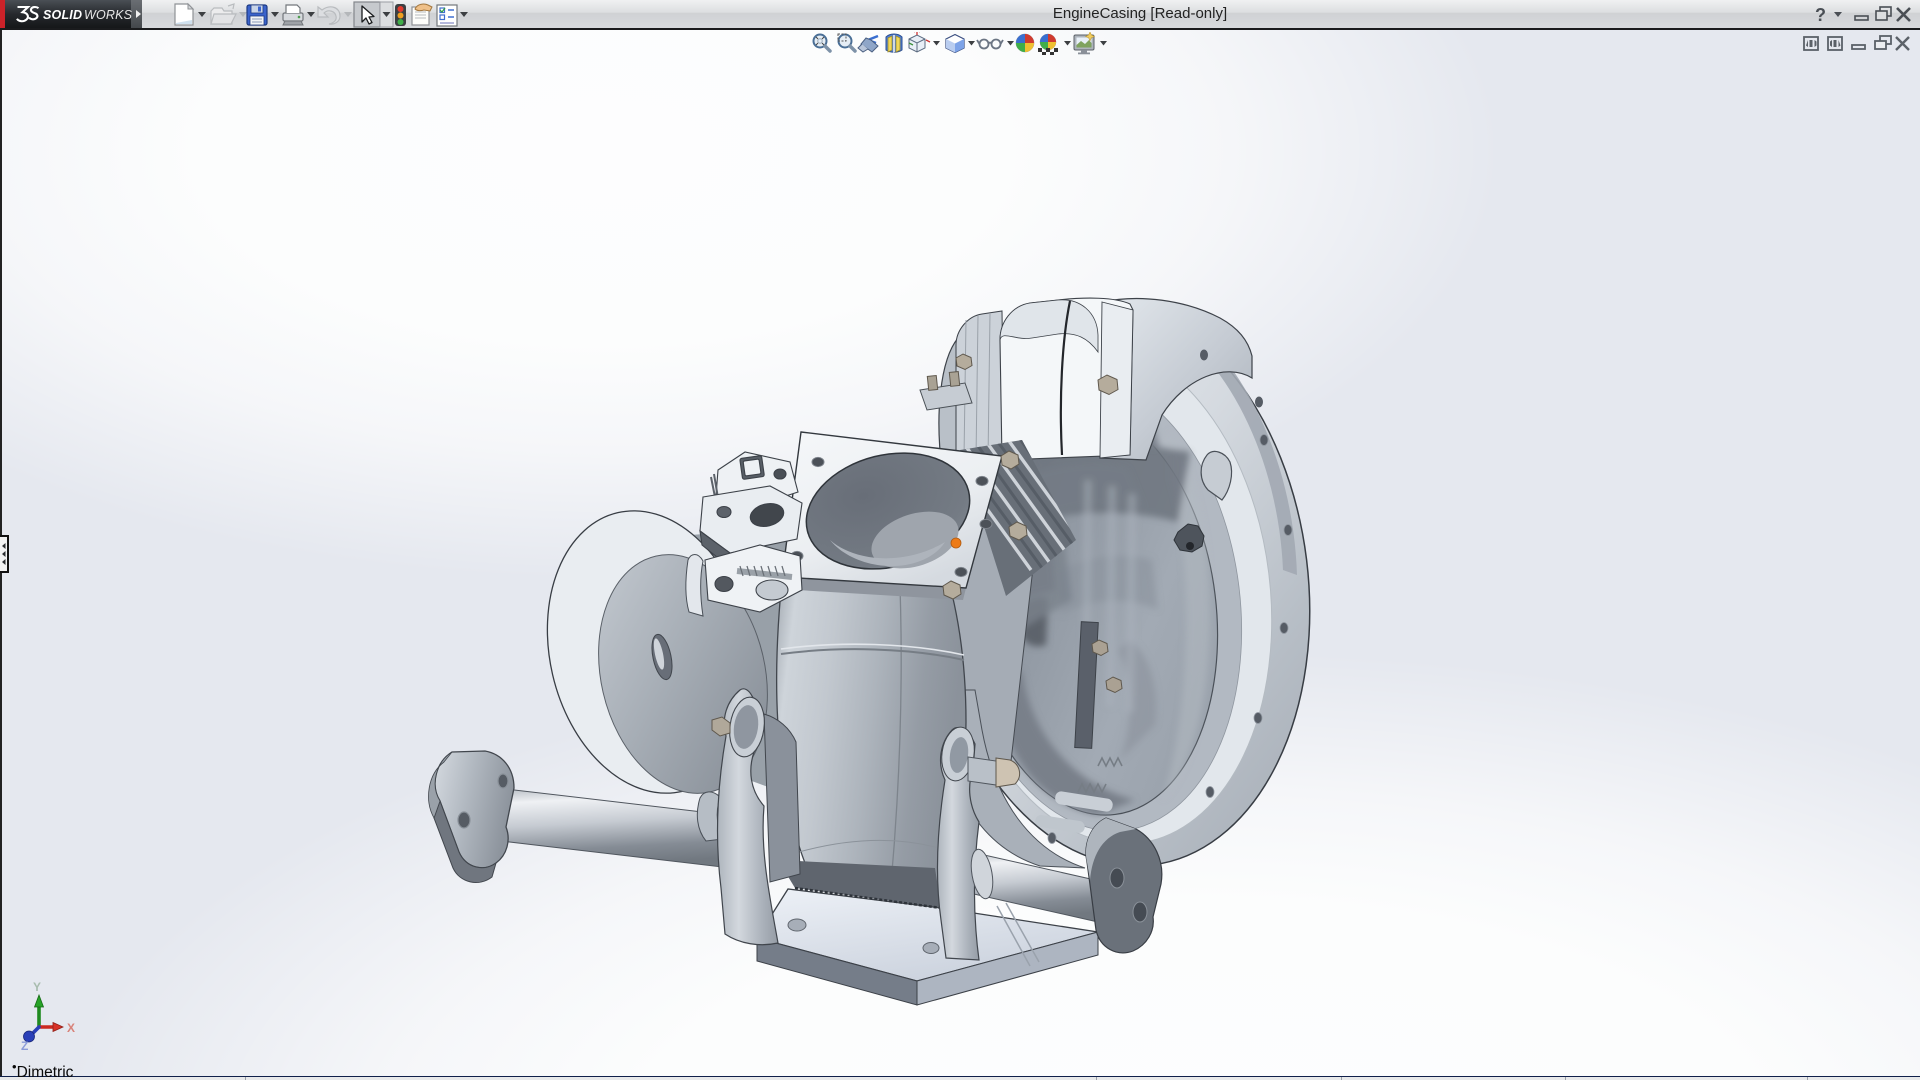 The image size is (1920, 1082). What do you see at coordinates (71, 1028) in the screenshot?
I see `svg-text: X` at bounding box center [71, 1028].